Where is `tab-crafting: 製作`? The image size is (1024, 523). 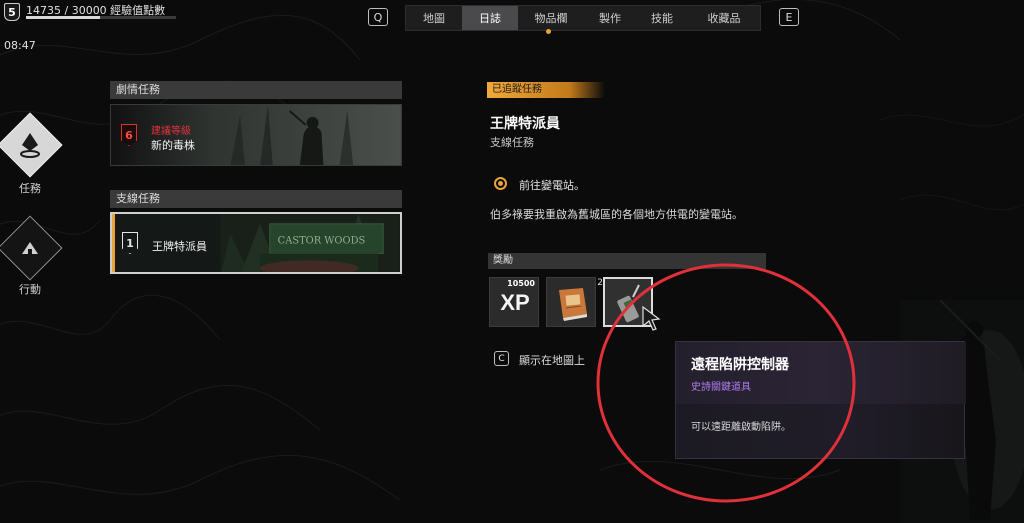
tab-crafting: 製作 is located at coordinates (610, 18).